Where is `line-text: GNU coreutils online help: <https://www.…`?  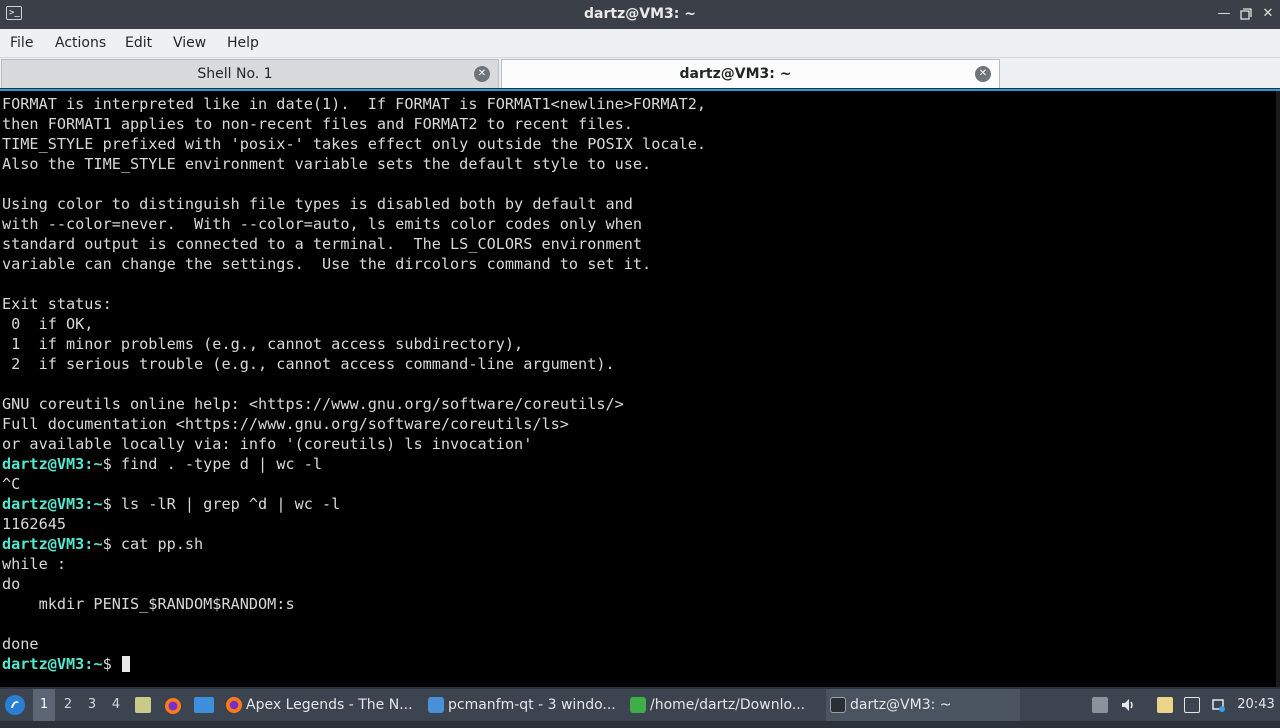 line-text: GNU coreutils online help: <https://www.… is located at coordinates (313, 404).